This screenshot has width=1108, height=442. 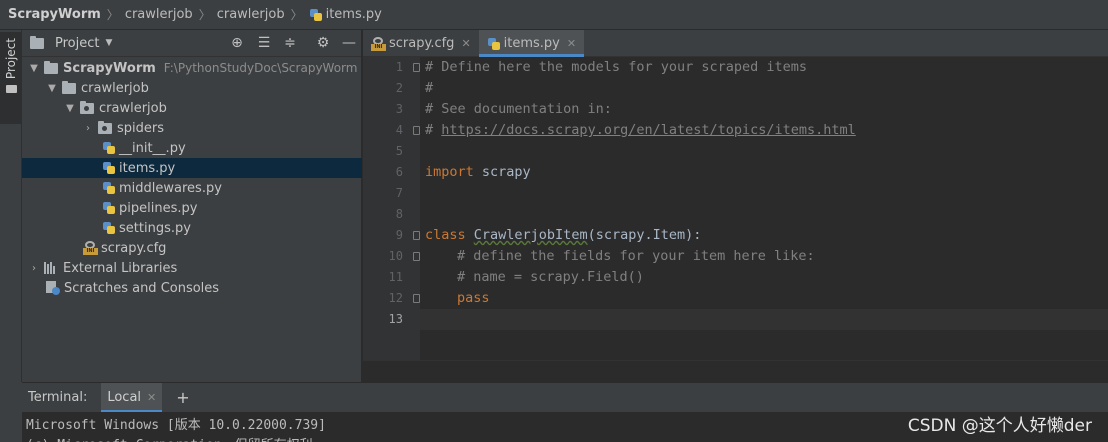 What do you see at coordinates (433, 130) in the screenshot?
I see `comment-token: #` at bounding box center [433, 130].